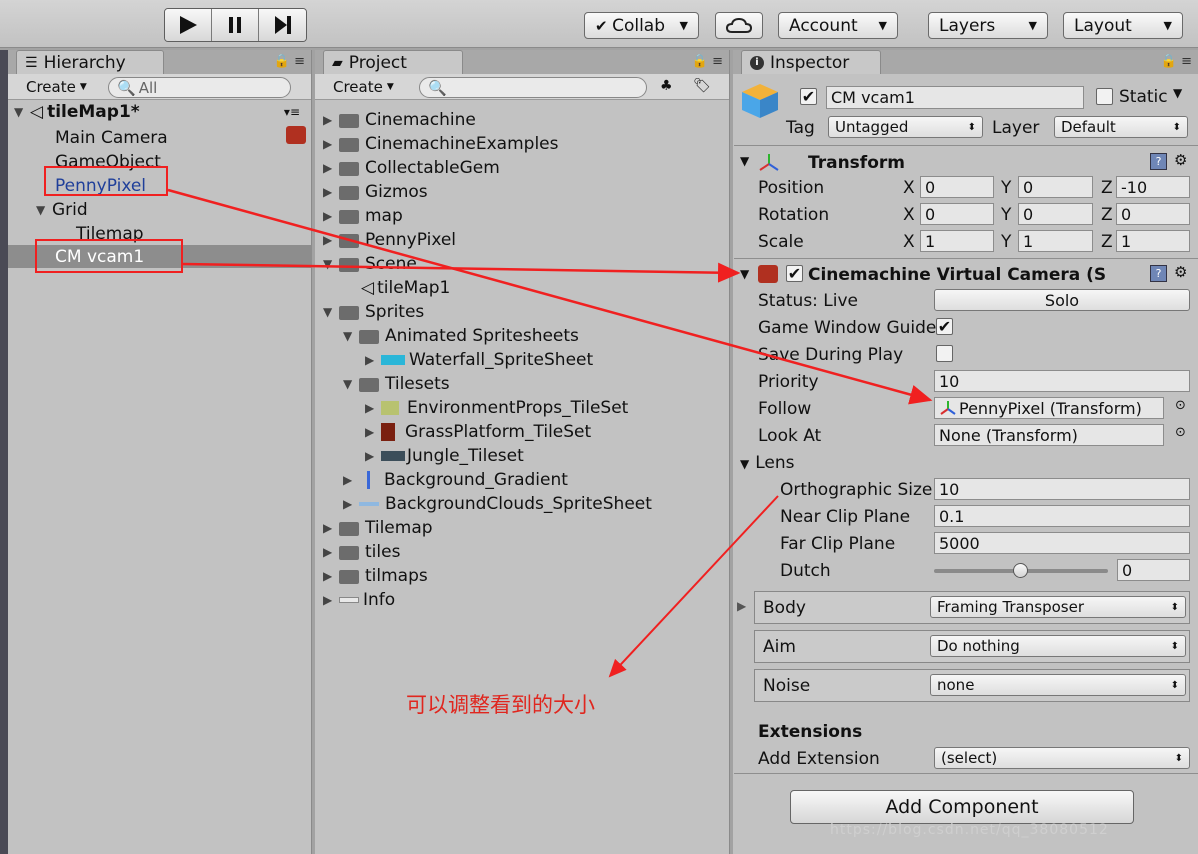 The image size is (1198, 854). What do you see at coordinates (693, 586) in the screenshot?
I see `arrow-ortho-to-note` at bounding box center [693, 586].